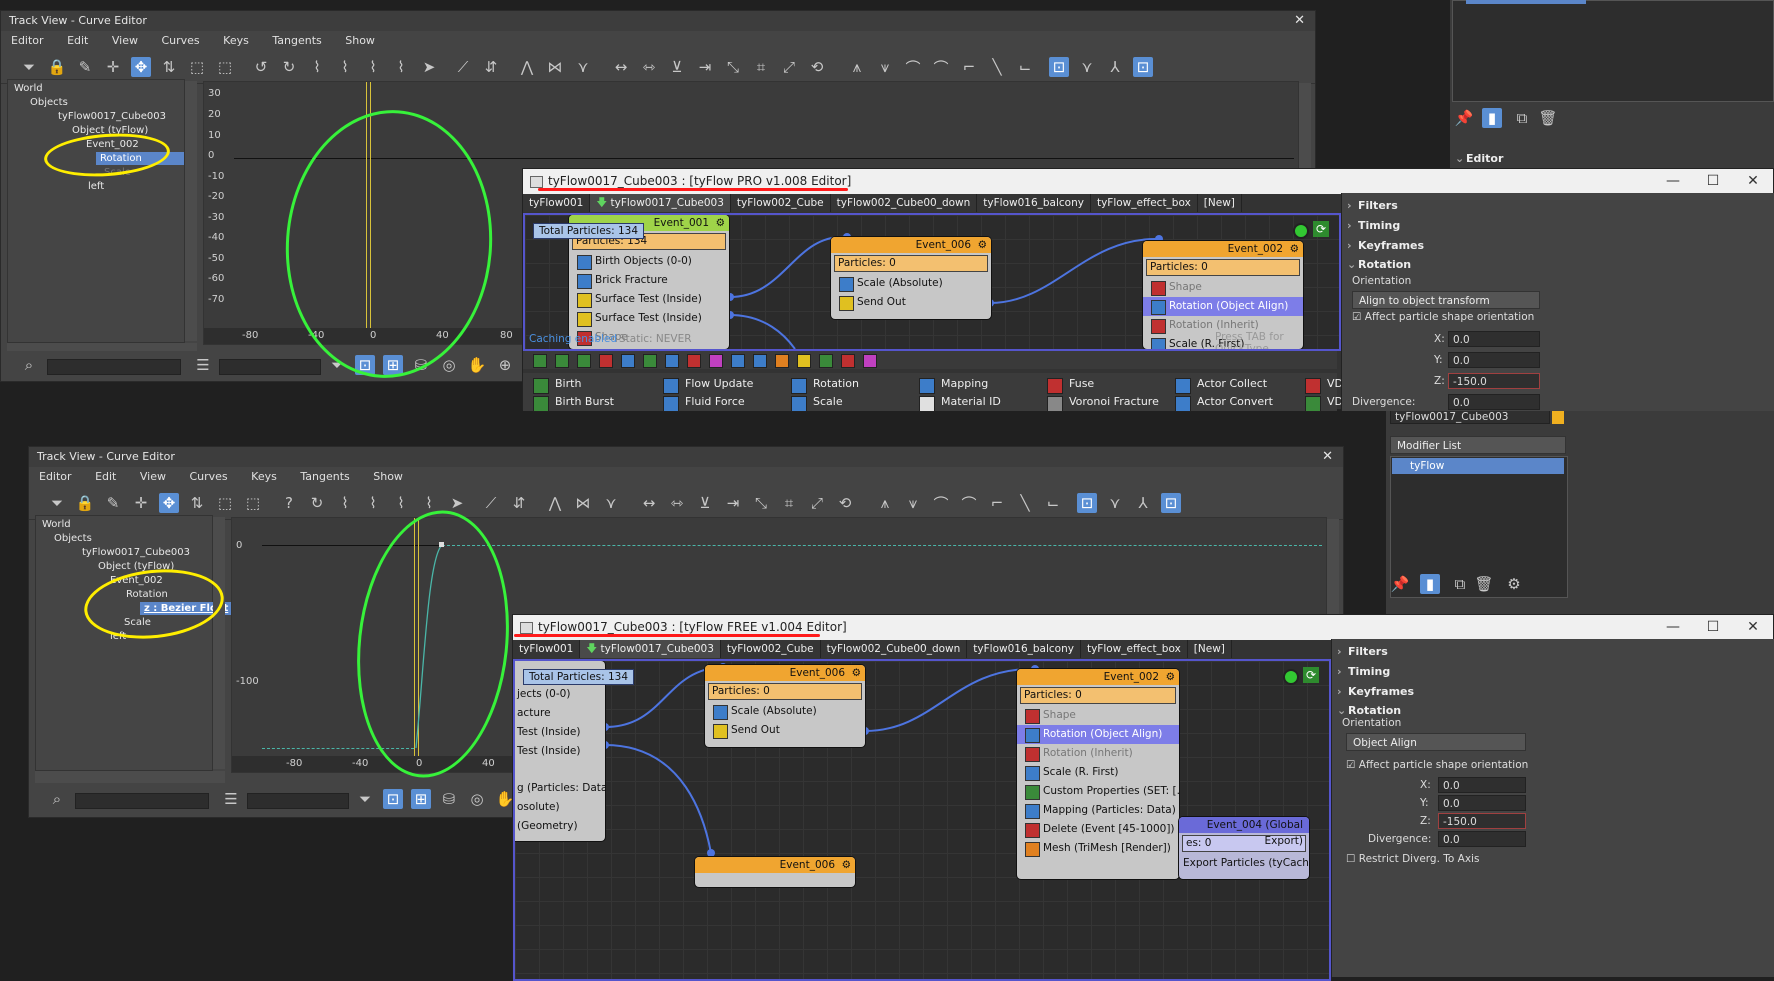 This screenshot has height=981, width=1774. I want to click on z-spinner: -150.0, so click(1494, 381).